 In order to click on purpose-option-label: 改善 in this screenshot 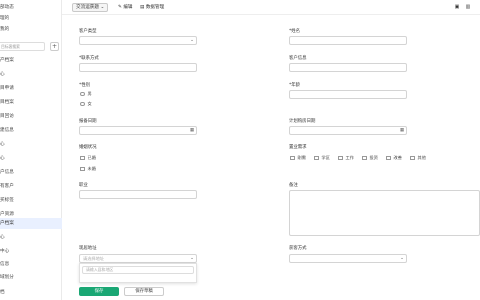, I will do `click(397, 157)`.